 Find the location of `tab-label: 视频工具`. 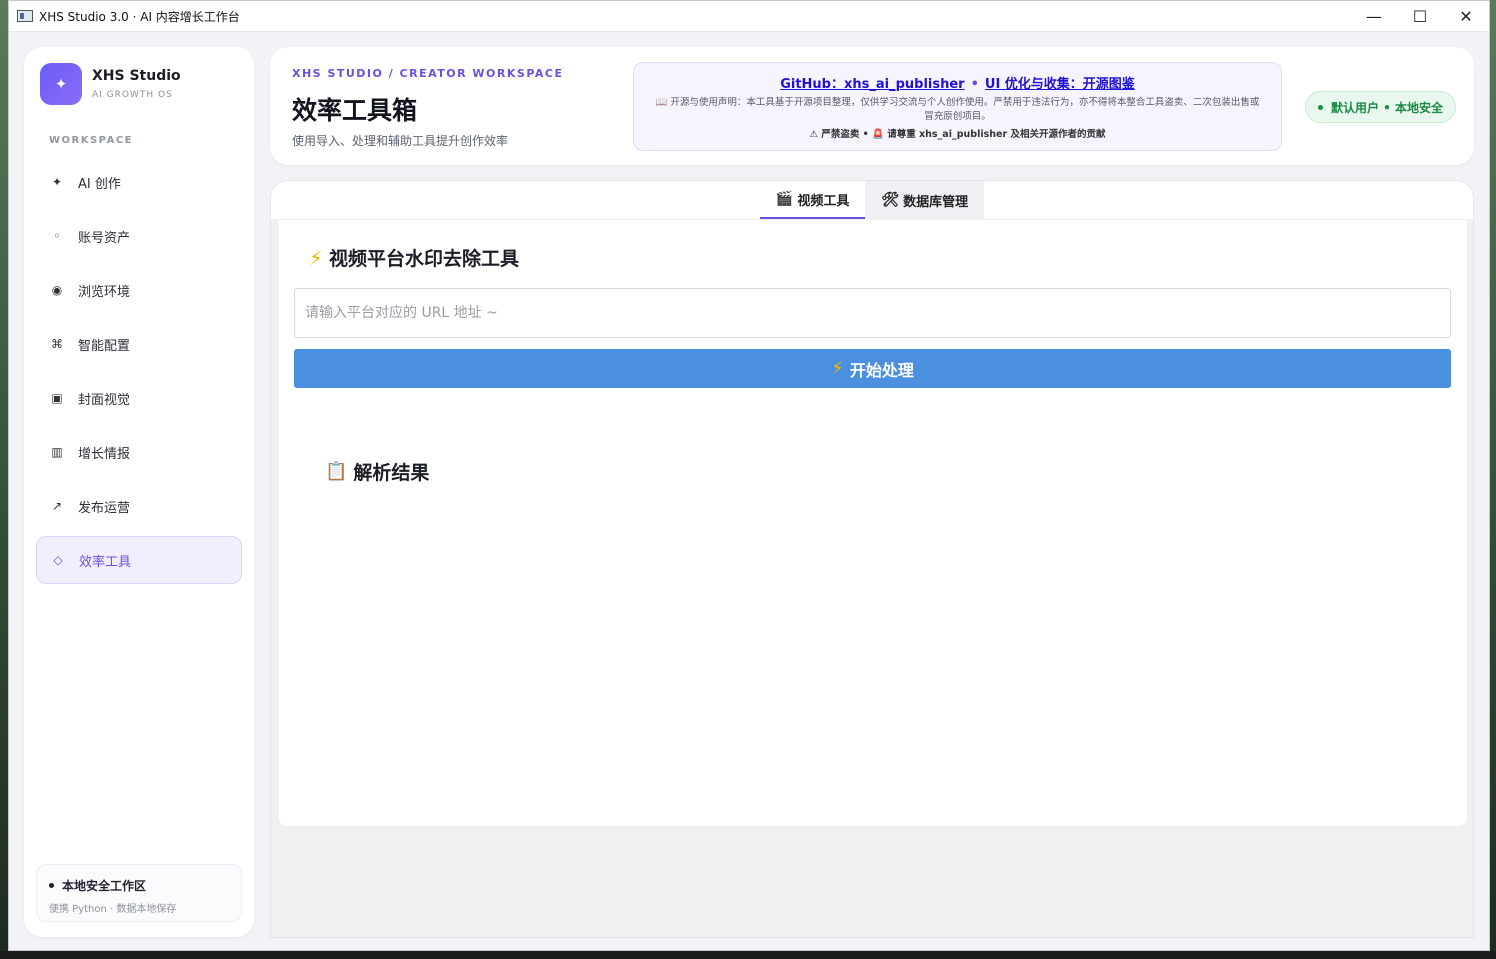

tab-label: 视频工具 is located at coordinates (823, 201).